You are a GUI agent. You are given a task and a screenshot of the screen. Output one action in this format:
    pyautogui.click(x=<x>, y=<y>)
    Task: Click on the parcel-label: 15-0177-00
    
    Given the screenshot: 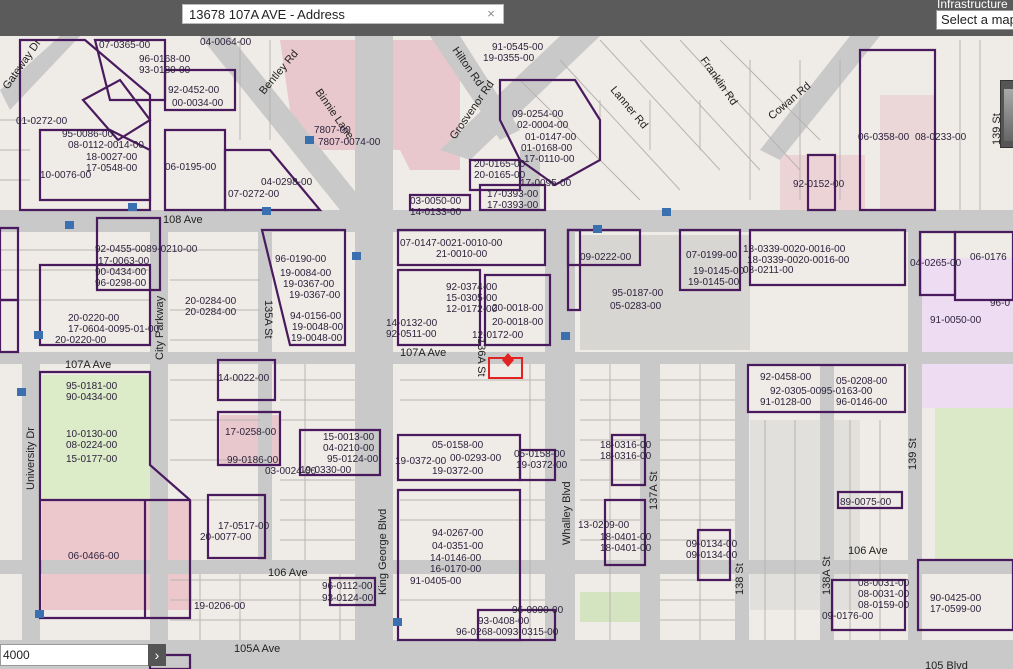 What is the action you would take?
    pyautogui.click(x=92, y=459)
    